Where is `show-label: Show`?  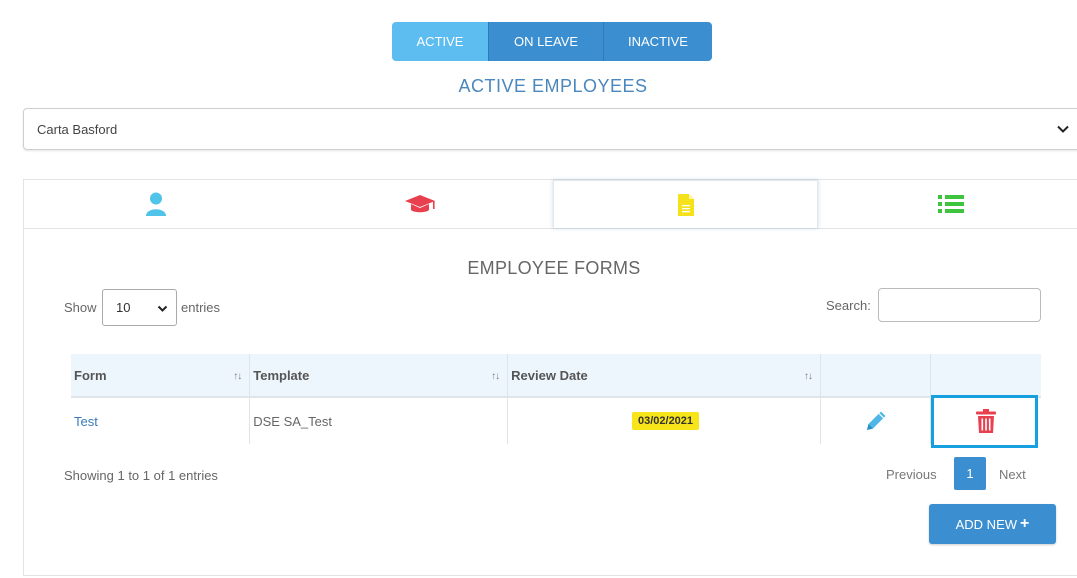 show-label: Show is located at coordinates (80, 307).